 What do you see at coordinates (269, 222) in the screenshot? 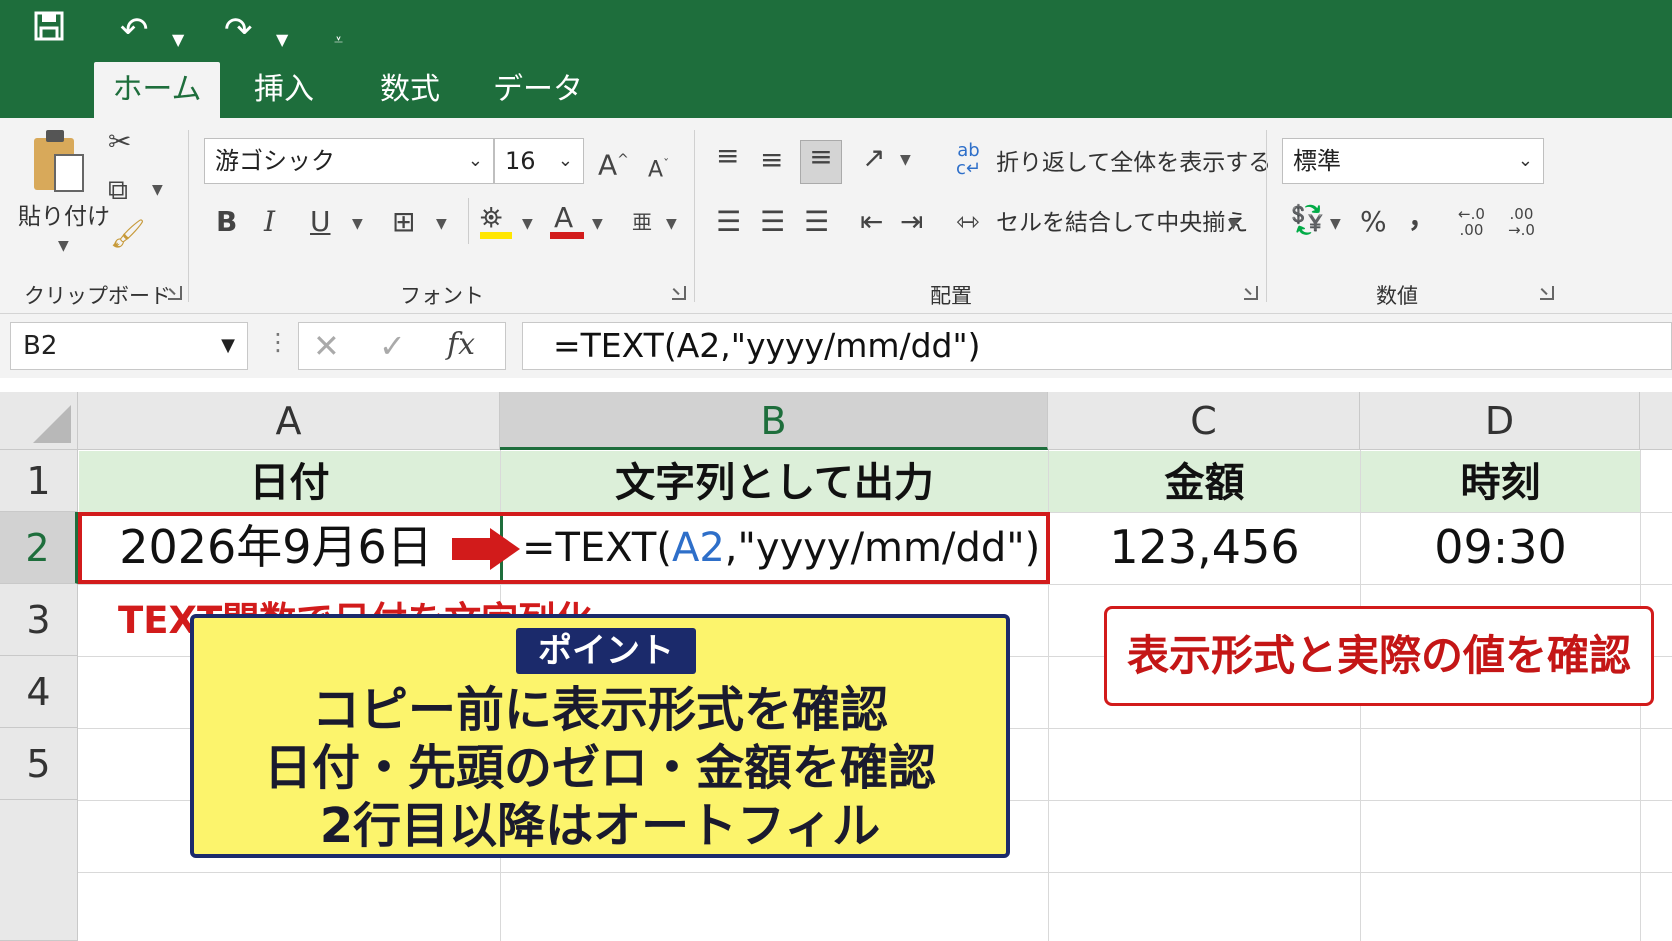
I see `italic-button: I` at bounding box center [269, 222].